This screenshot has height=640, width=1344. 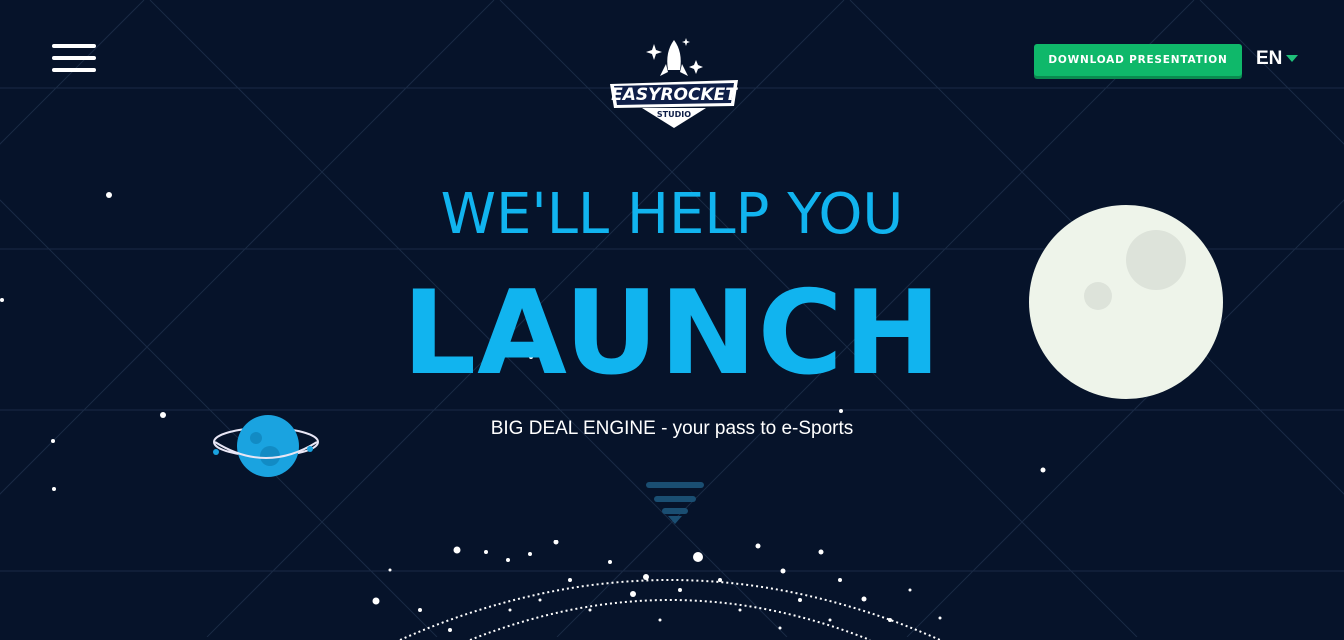 I want to click on logo-sub-text: STUDIO, so click(x=674, y=114).